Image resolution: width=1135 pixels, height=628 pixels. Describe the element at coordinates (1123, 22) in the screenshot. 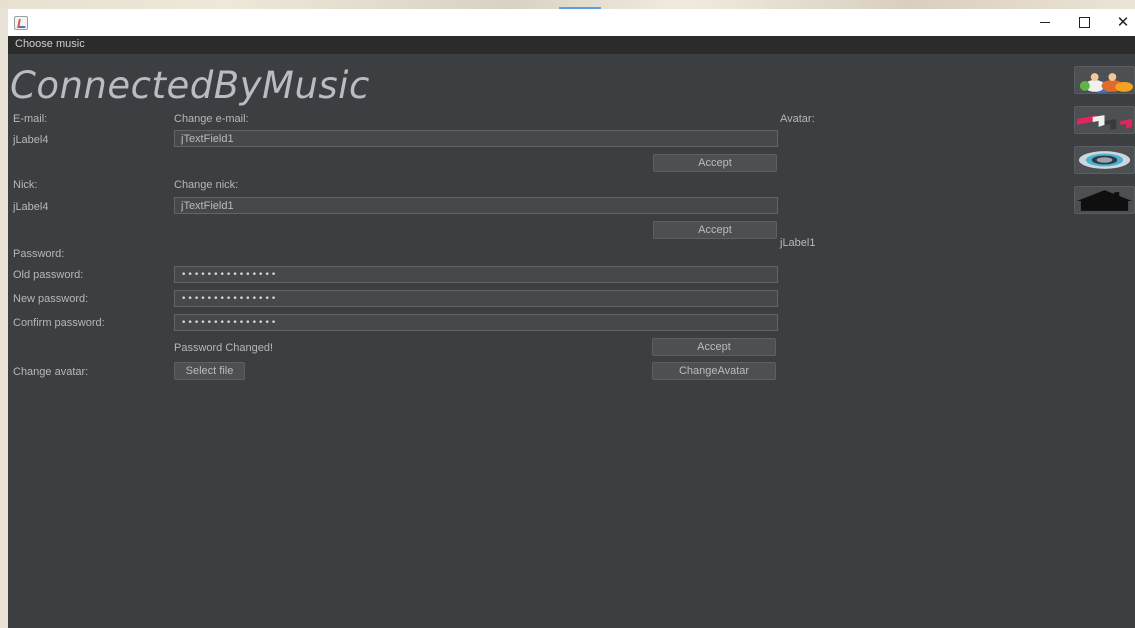

I see `close-icon: ✕` at that location.